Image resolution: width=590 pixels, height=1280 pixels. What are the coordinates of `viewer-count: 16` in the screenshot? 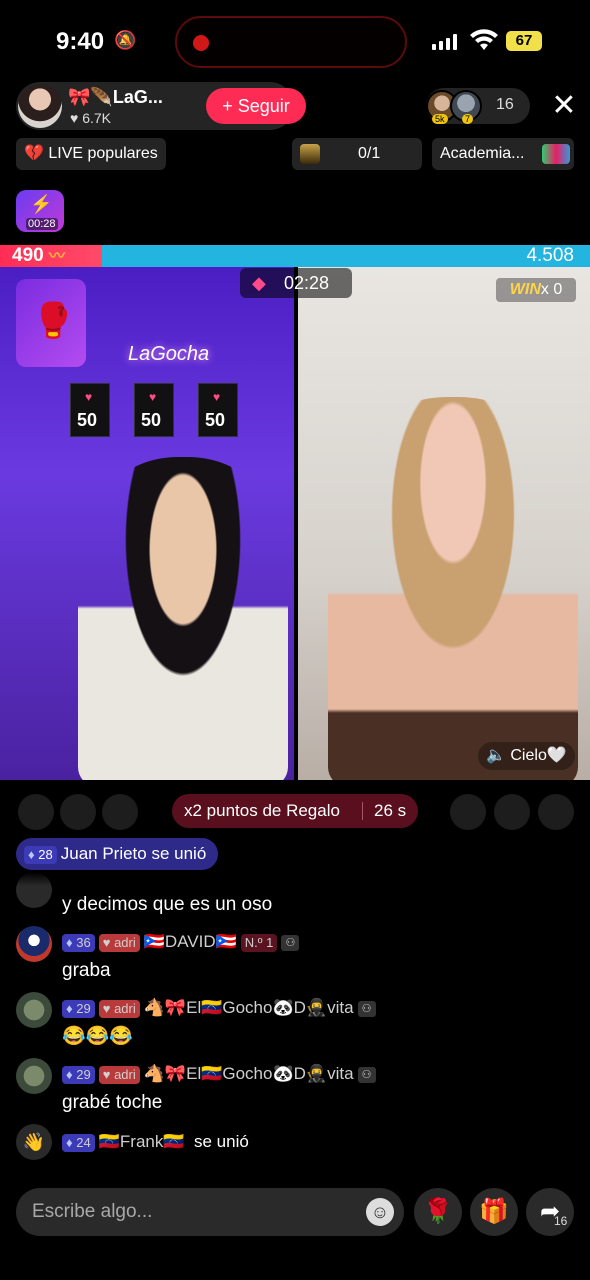 It's located at (505, 104).